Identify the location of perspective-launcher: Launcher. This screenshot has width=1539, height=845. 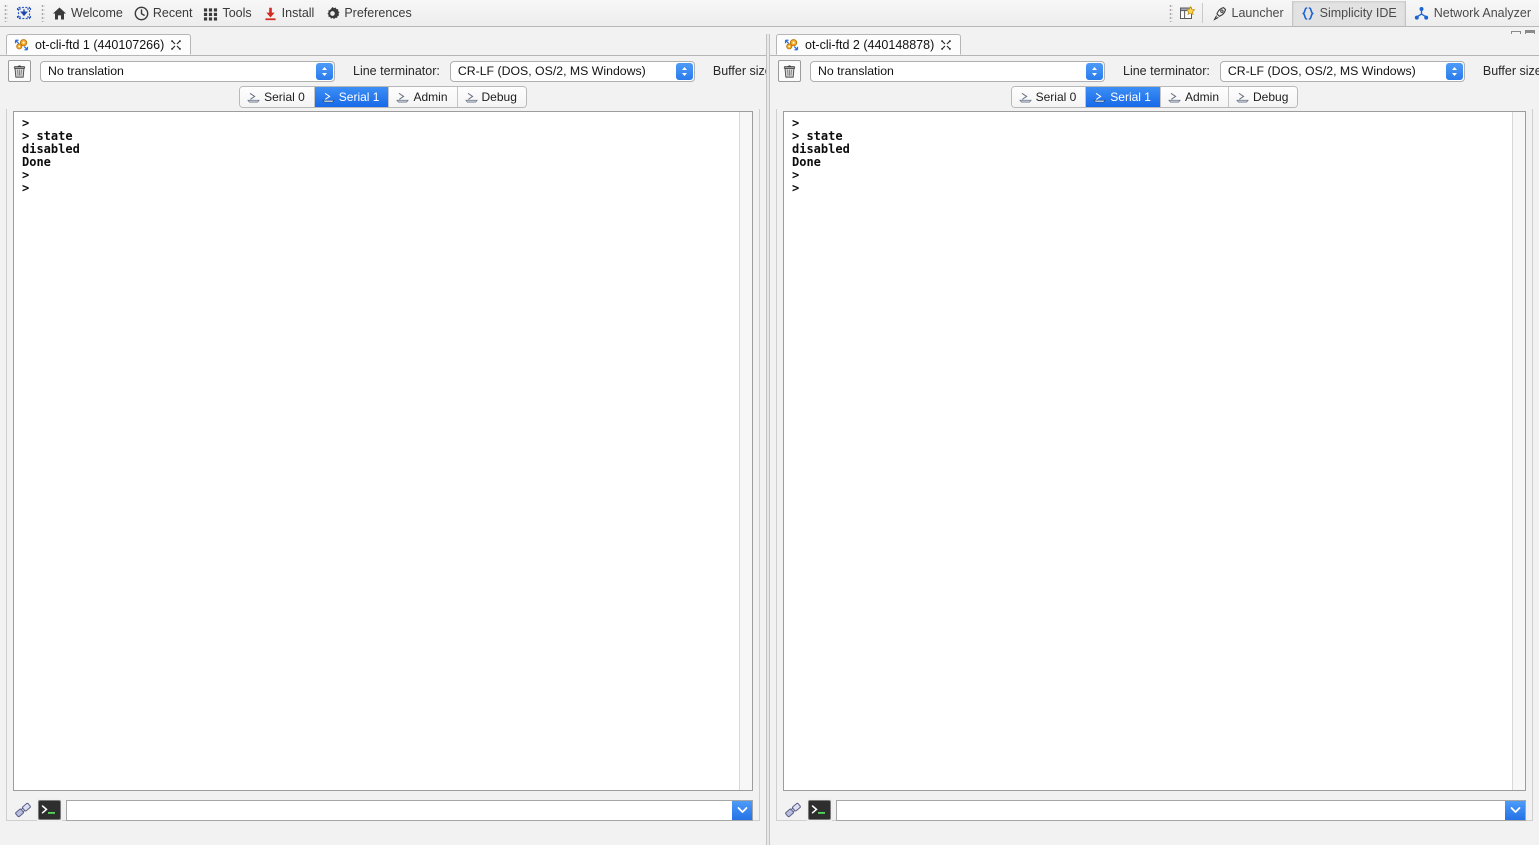
(1248, 13).